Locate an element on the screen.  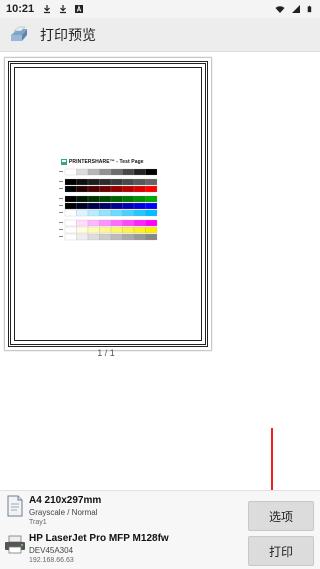
color-test-grid is located at coordinates (108, 204).